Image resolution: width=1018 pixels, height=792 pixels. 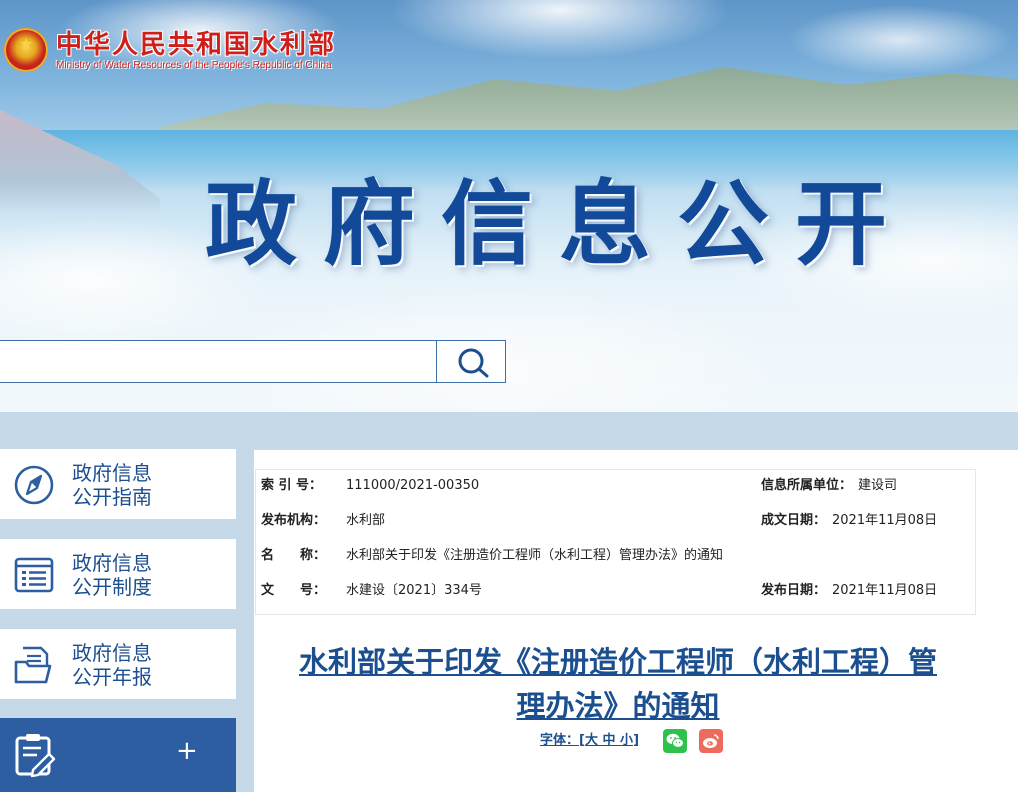 I want to click on org-name-cn: 中华人民共和国水利部, so click(x=196, y=44).